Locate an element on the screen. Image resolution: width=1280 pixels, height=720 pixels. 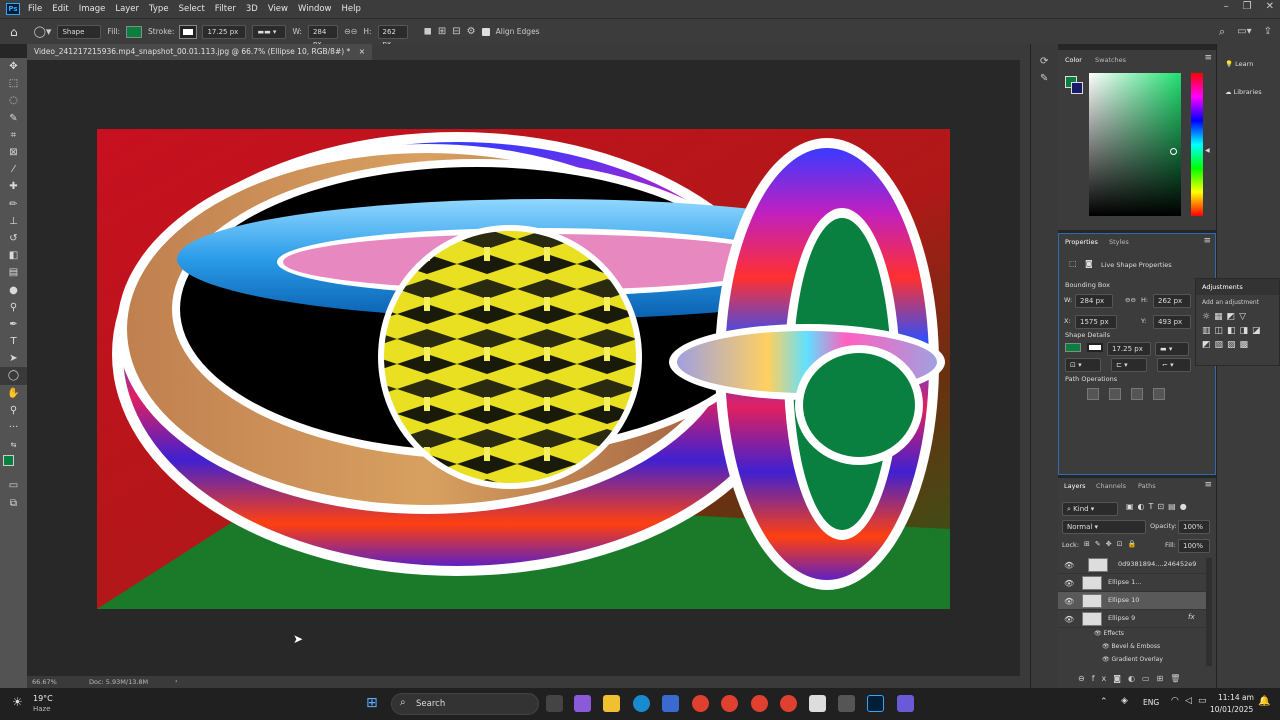
tab-swatches: Swatches is located at coordinates (1110, 60).